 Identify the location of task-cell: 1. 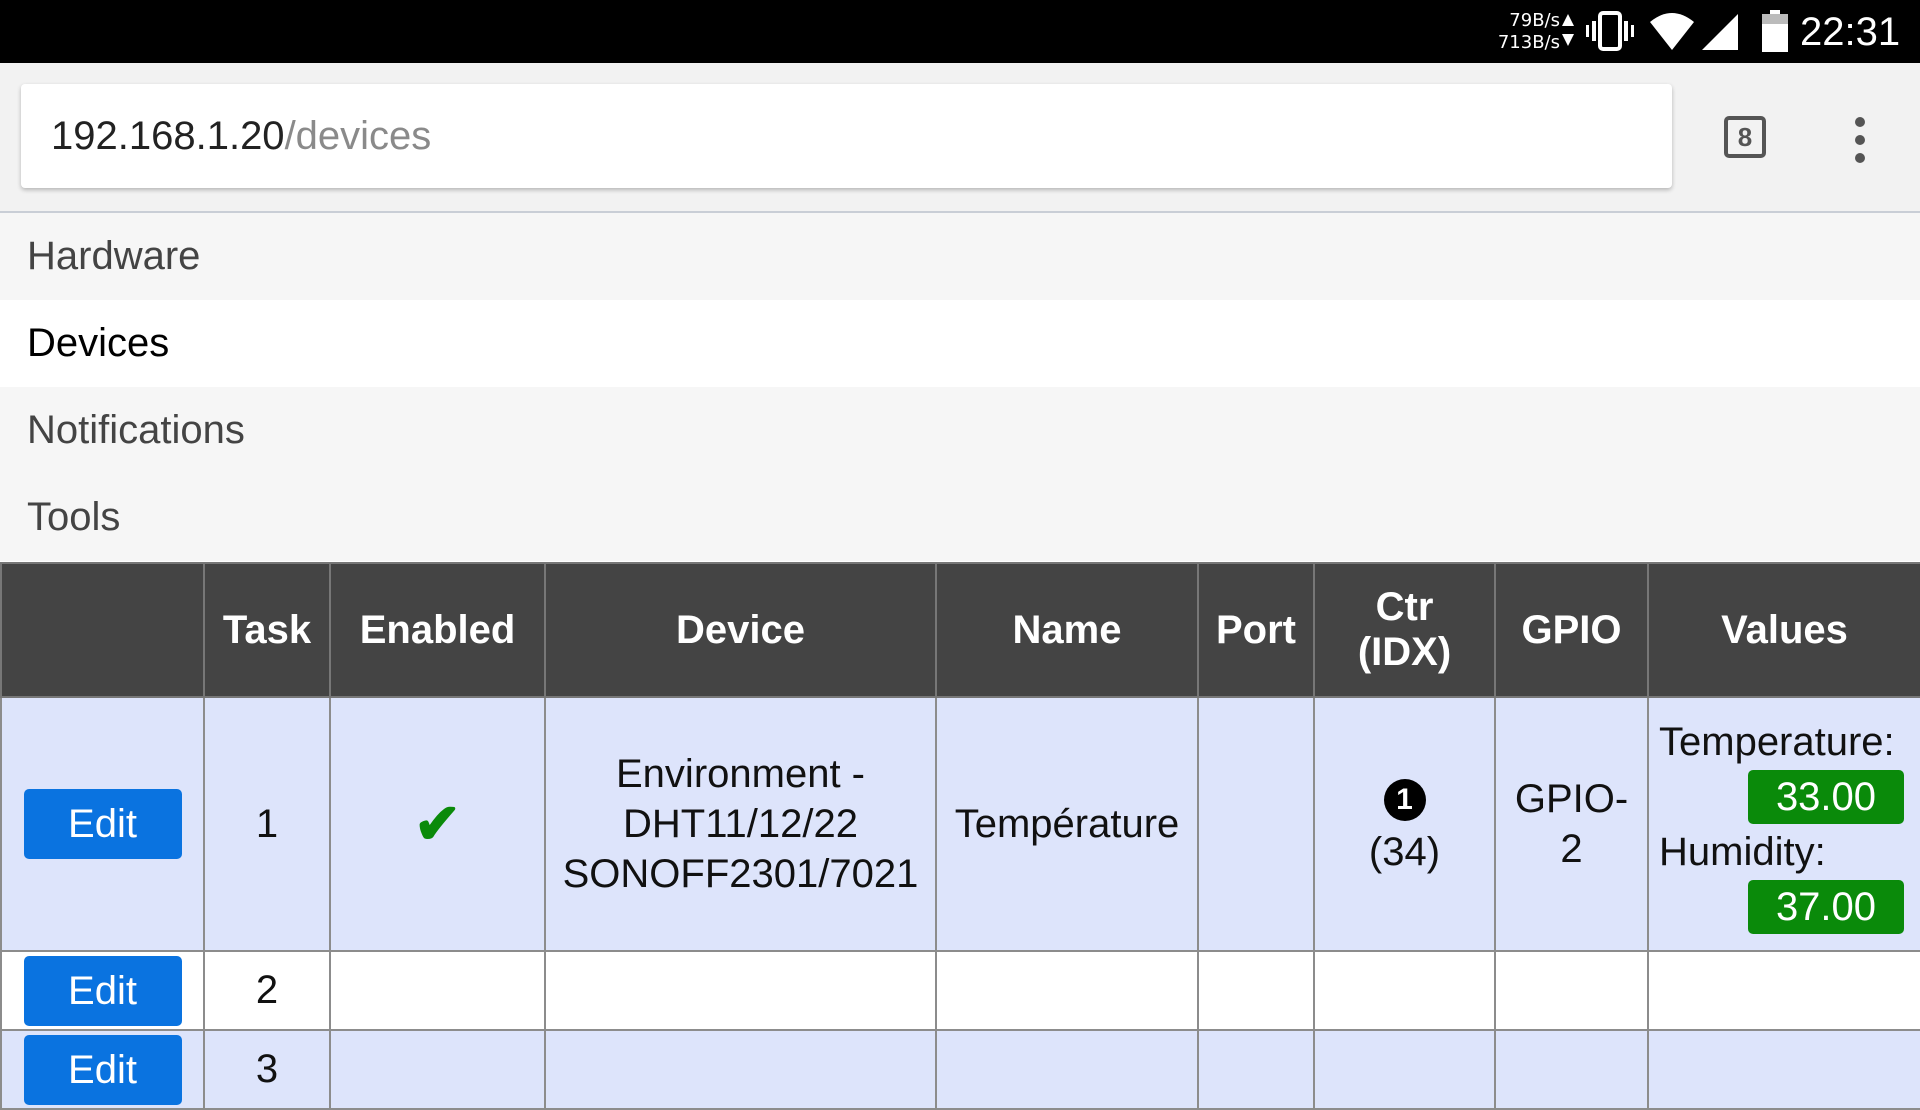
(267, 824).